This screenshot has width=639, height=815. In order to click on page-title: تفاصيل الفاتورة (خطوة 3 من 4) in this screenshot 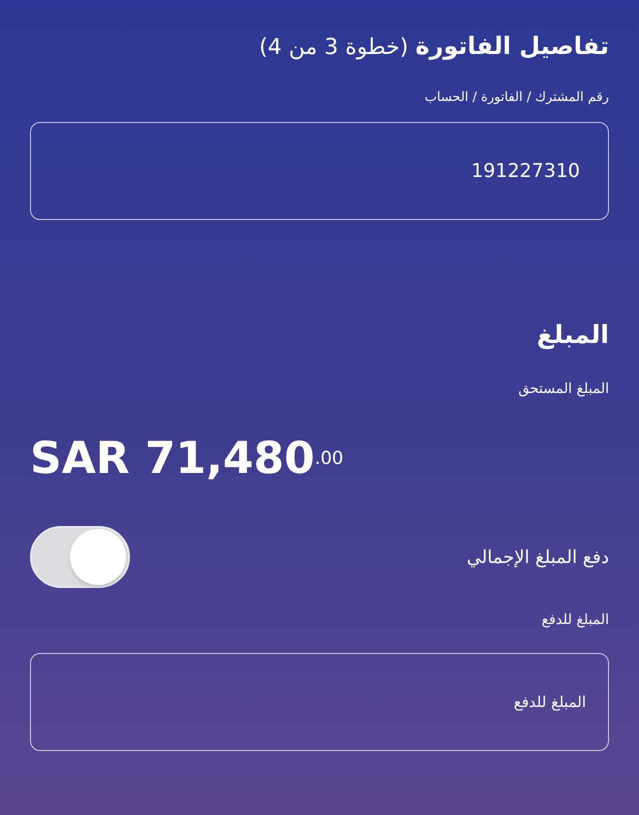, I will do `click(434, 46)`.